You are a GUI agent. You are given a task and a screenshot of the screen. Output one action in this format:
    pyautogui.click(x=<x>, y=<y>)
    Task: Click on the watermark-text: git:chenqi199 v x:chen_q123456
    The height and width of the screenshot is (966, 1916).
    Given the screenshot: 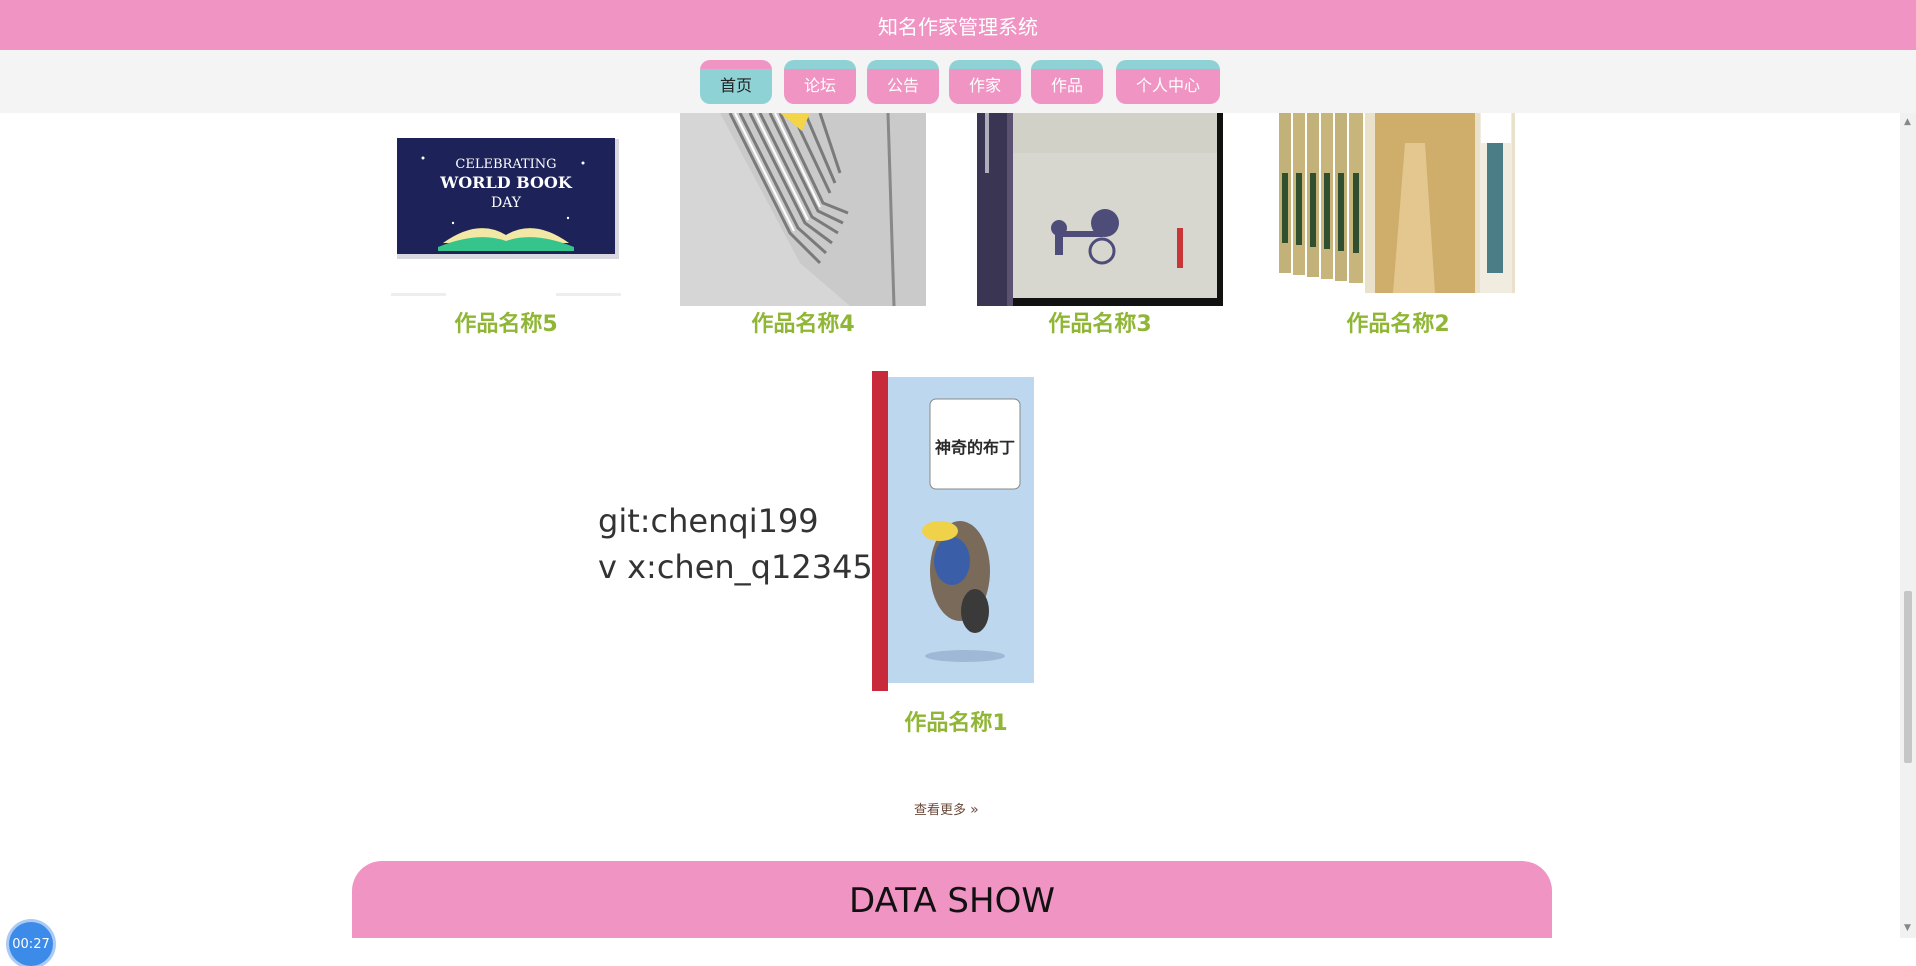 What is the action you would take?
    pyautogui.click(x=746, y=544)
    